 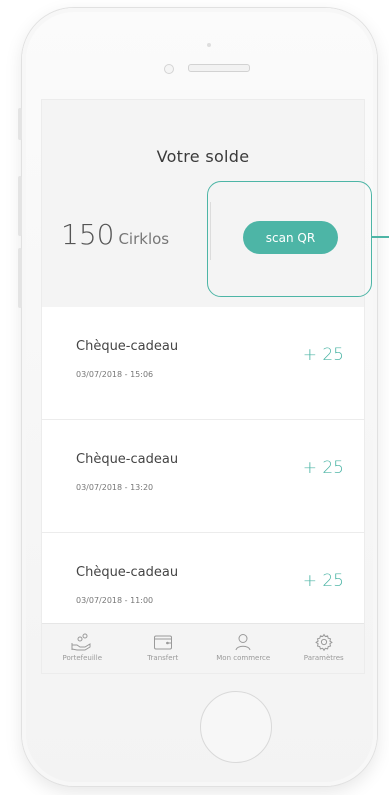 I want to click on scan-highlight-callout, so click(x=289, y=239).